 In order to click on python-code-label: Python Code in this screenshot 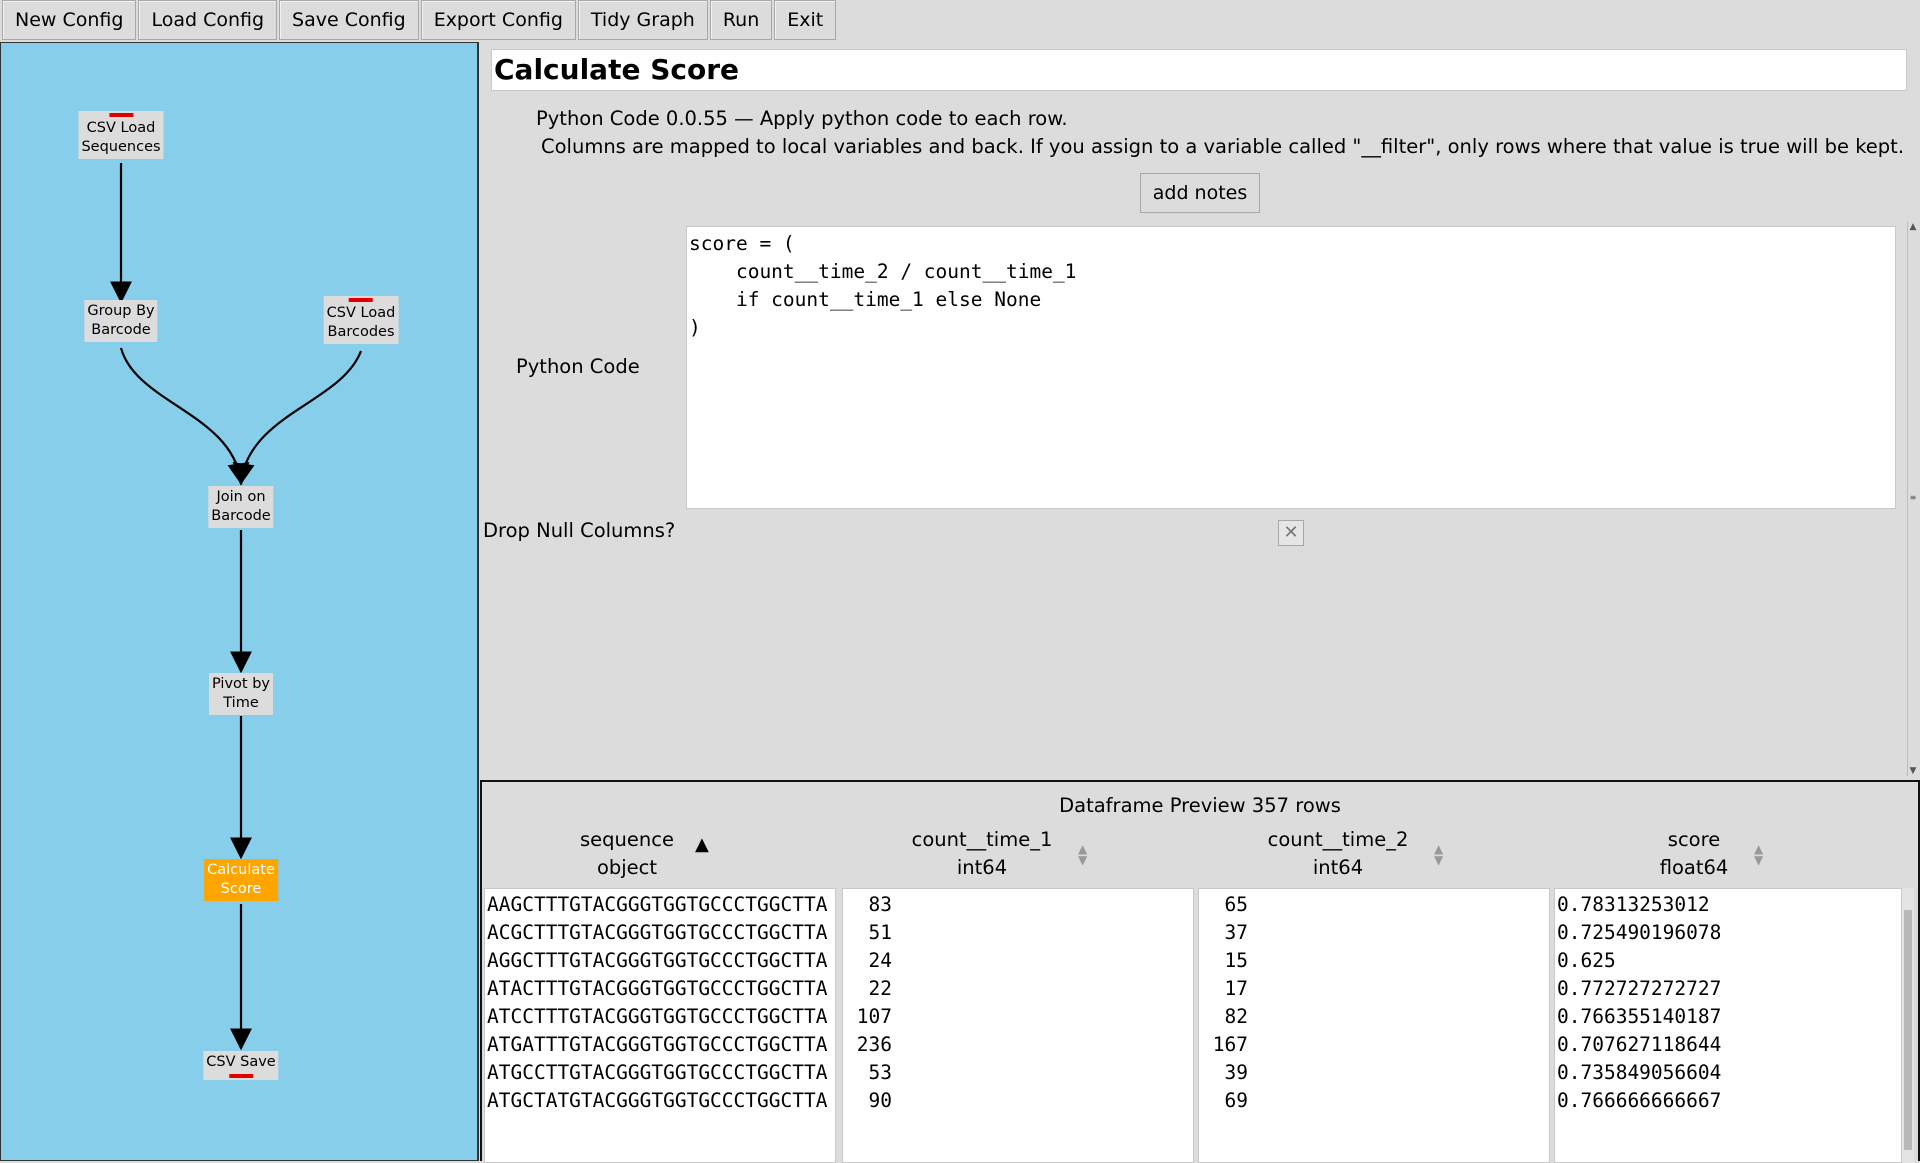, I will do `click(578, 366)`.